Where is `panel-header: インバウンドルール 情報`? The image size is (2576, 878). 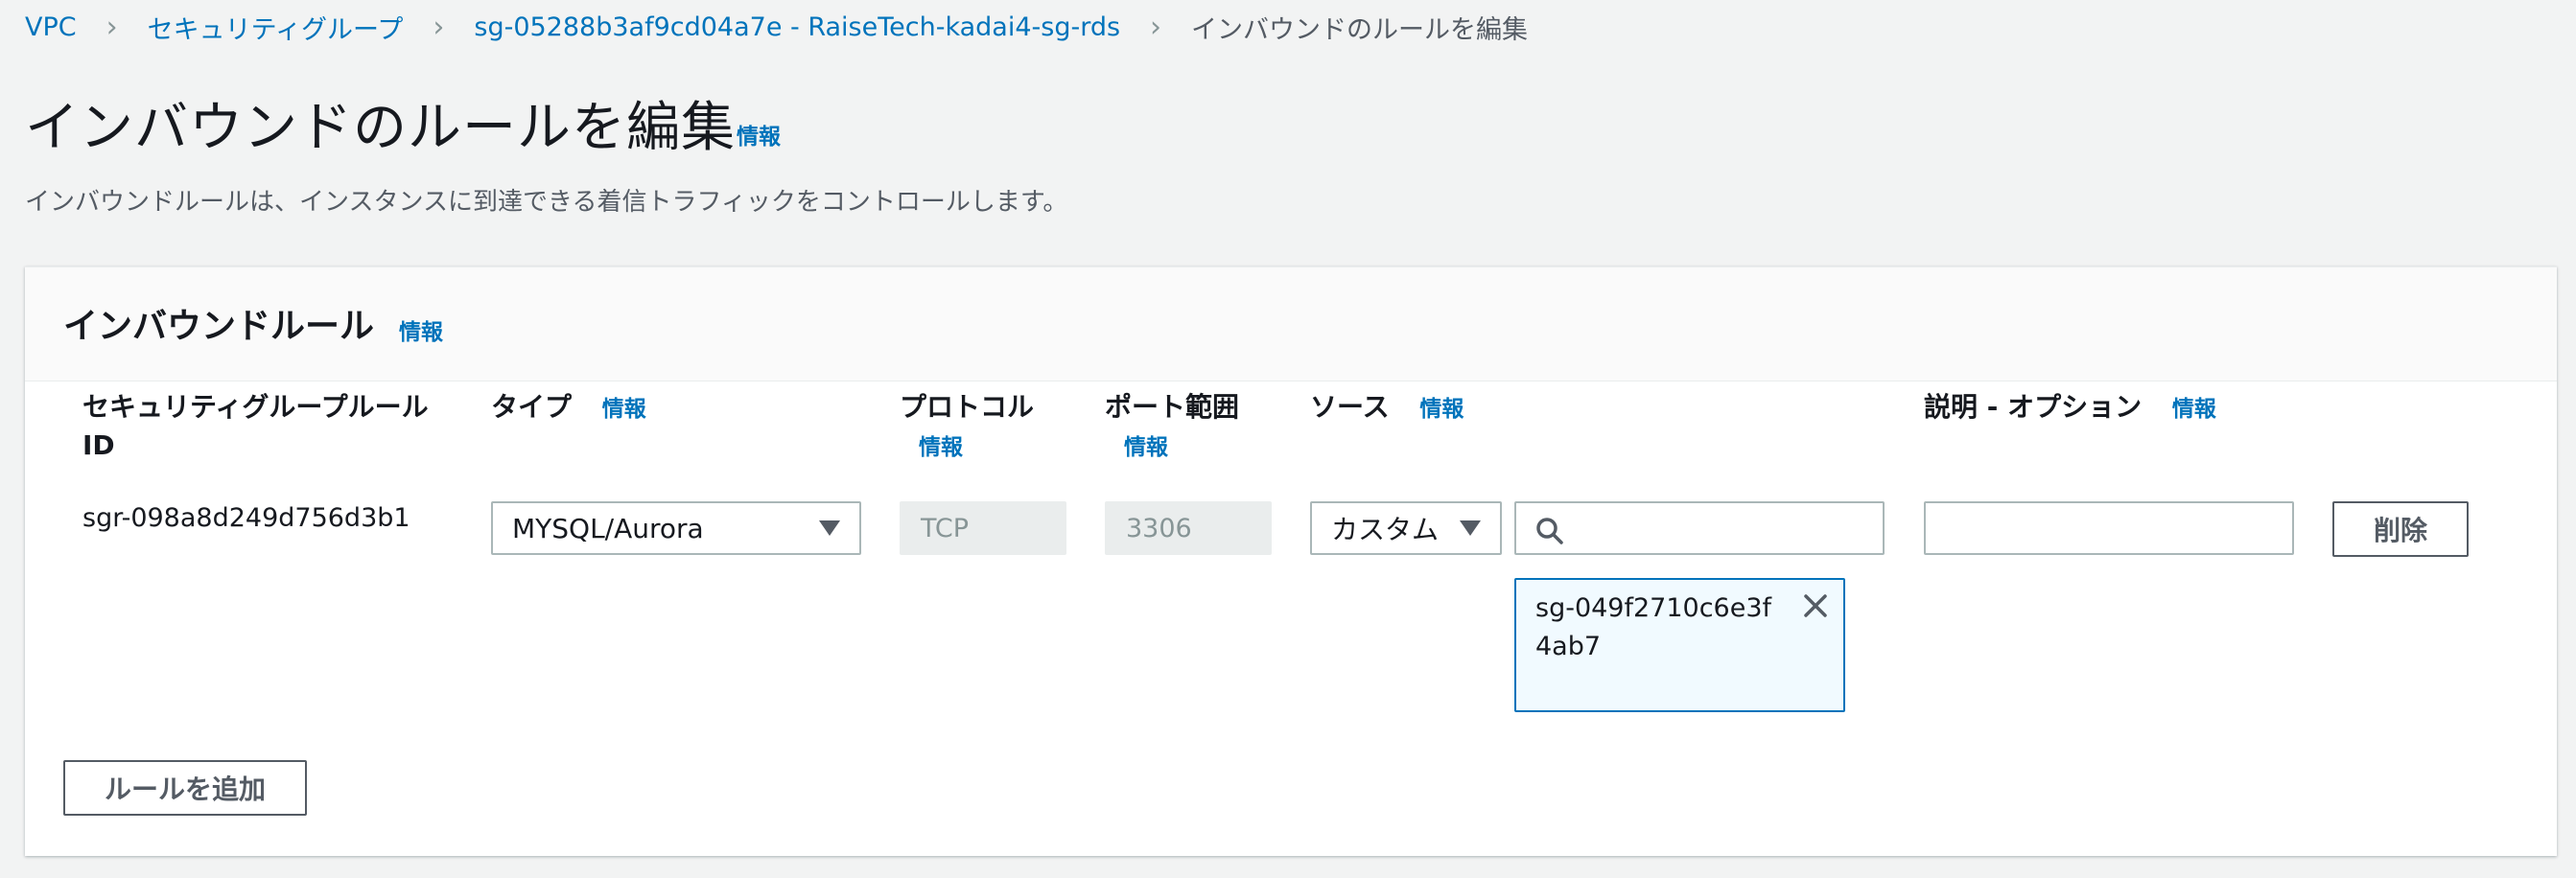 panel-header: インバウンドルール 情報 is located at coordinates (1291, 324).